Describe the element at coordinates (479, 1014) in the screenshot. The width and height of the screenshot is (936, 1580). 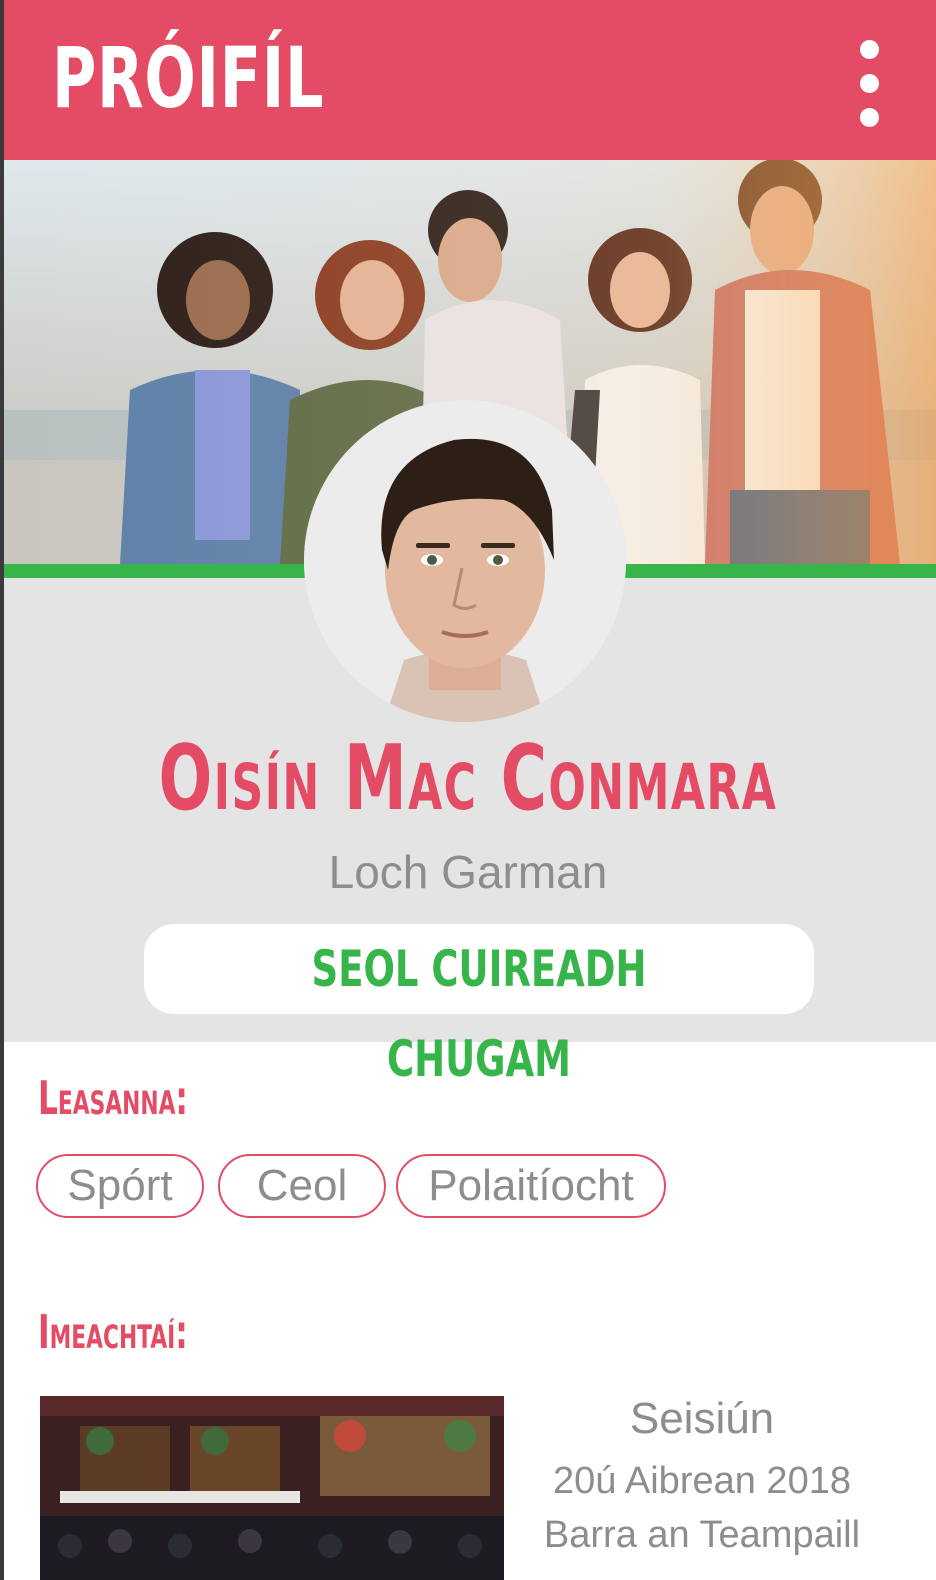
I see `send-invite-label: SEOL CUIREADH CHUGAM` at that location.